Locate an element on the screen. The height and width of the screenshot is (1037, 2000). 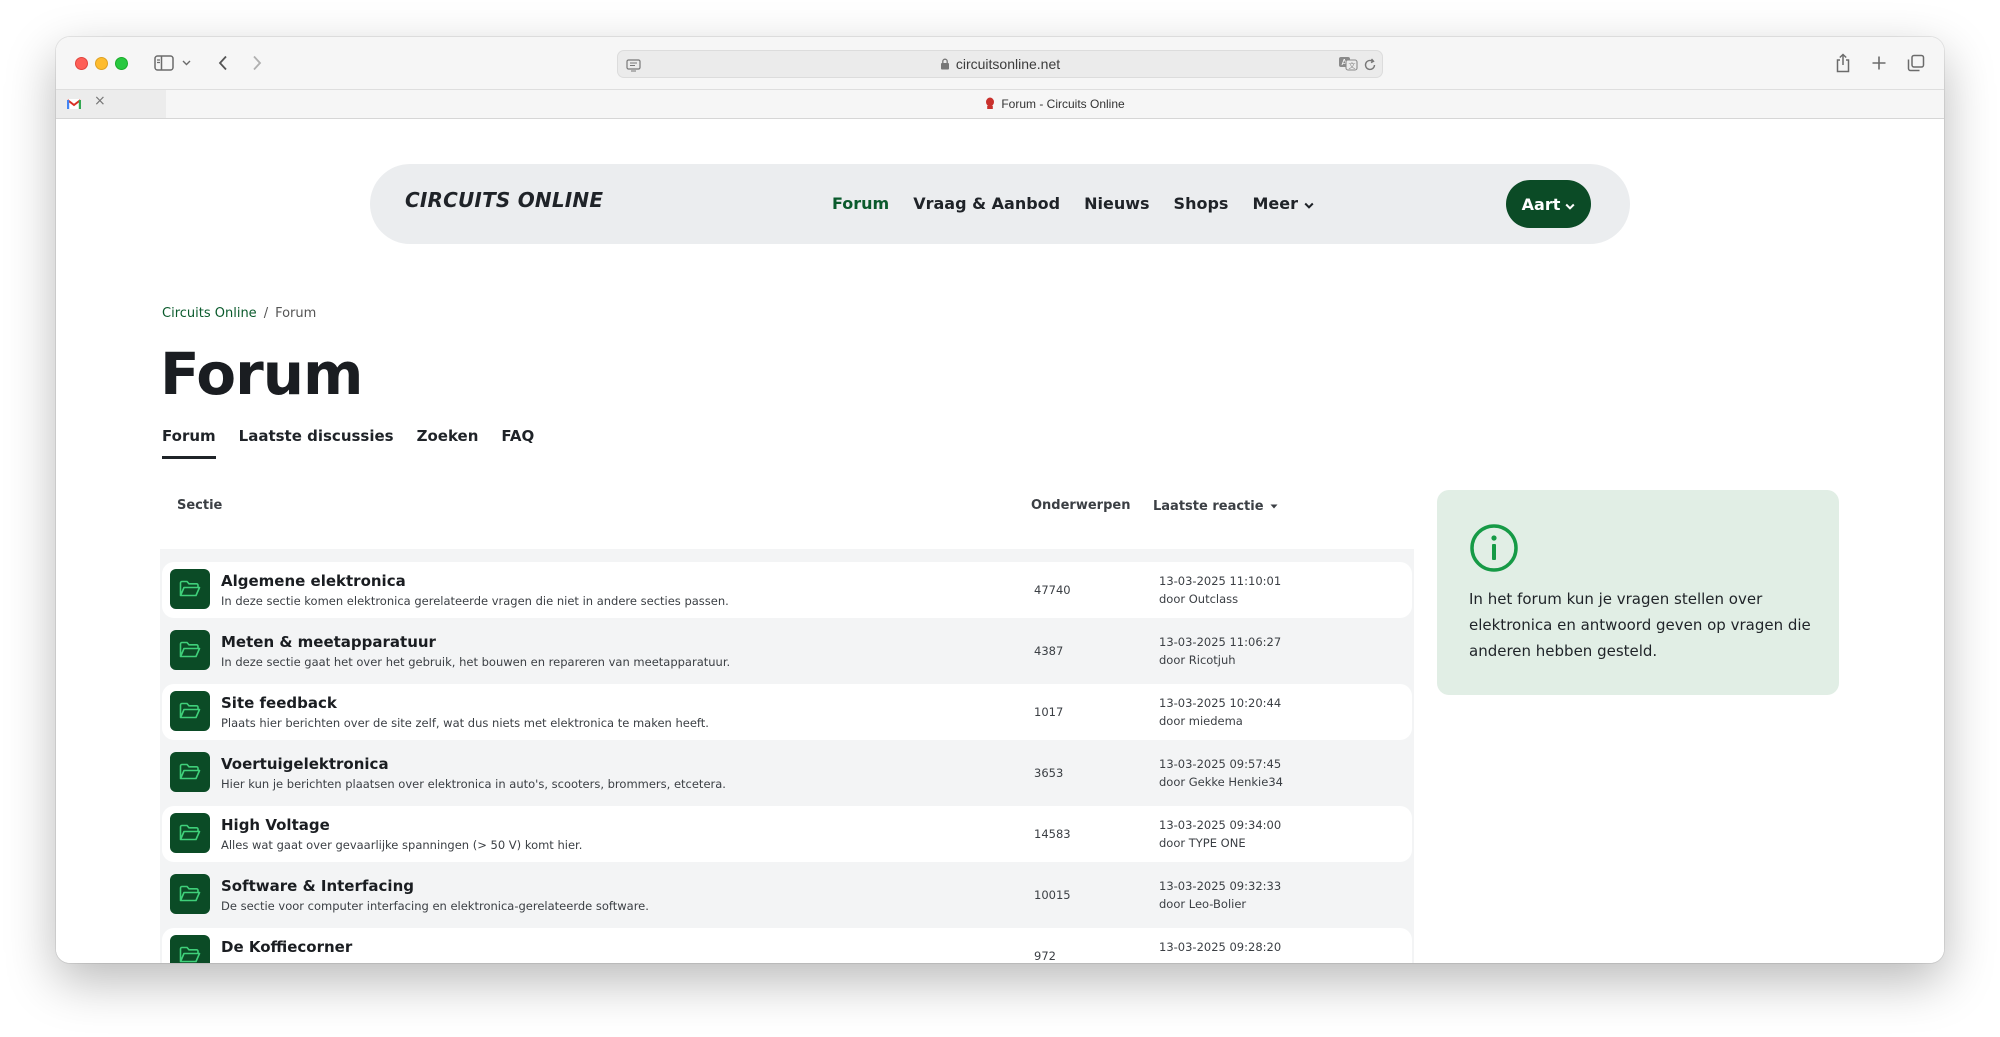
last-reply-date: 13-03-2025 09:28:20 is located at coordinates (1220, 947).